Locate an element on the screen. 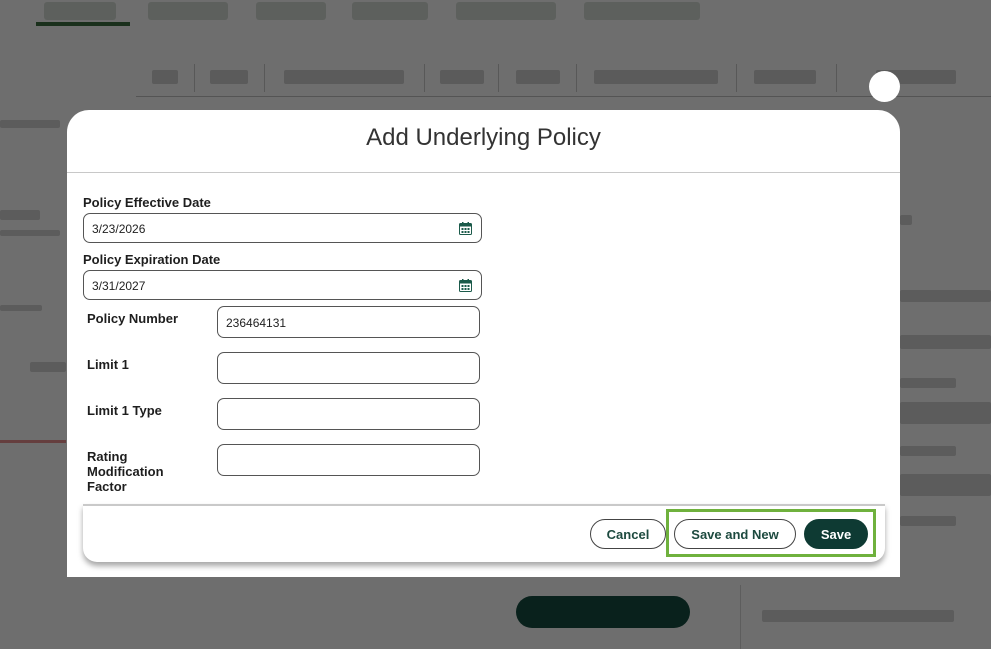 The height and width of the screenshot is (649, 991). limit1-input is located at coordinates (348, 368).